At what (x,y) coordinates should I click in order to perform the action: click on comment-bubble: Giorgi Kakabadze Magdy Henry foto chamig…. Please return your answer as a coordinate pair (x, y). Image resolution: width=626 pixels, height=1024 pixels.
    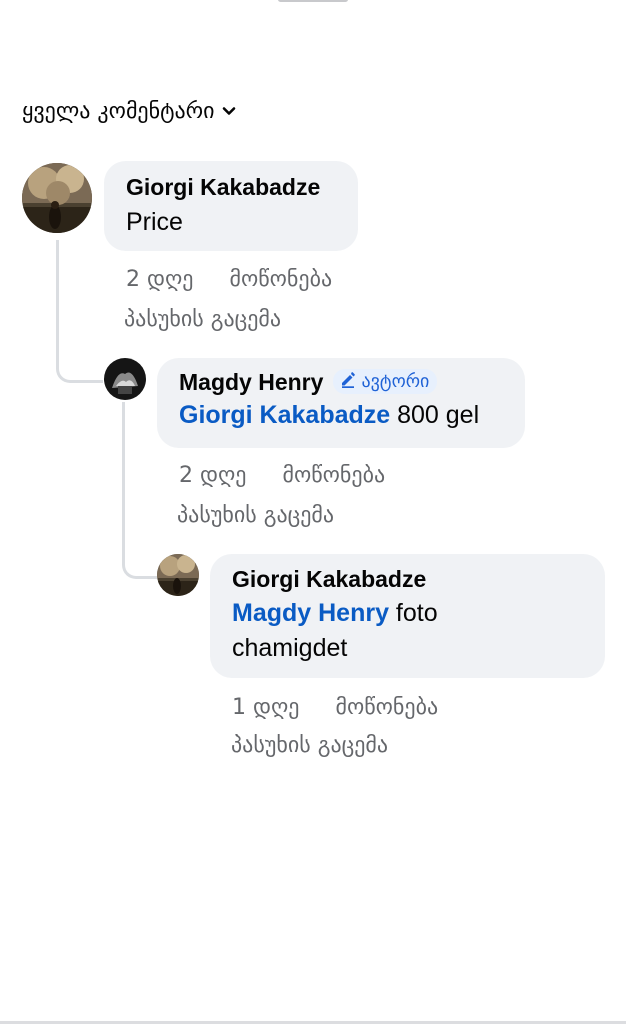
    Looking at the image, I should click on (407, 616).